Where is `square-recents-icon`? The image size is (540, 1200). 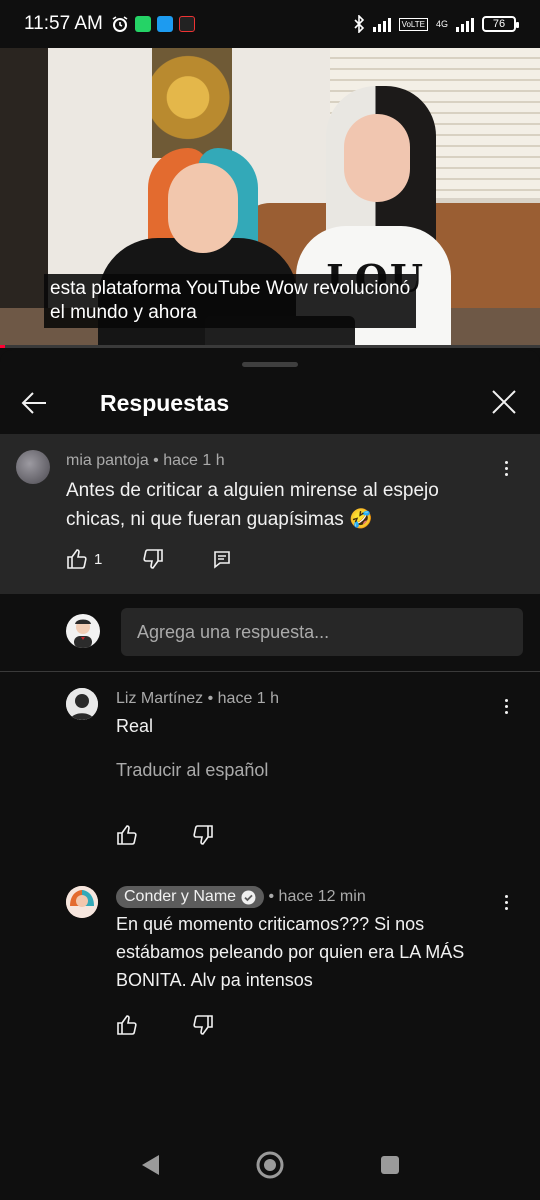 square-recents-icon is located at coordinates (390, 1165).